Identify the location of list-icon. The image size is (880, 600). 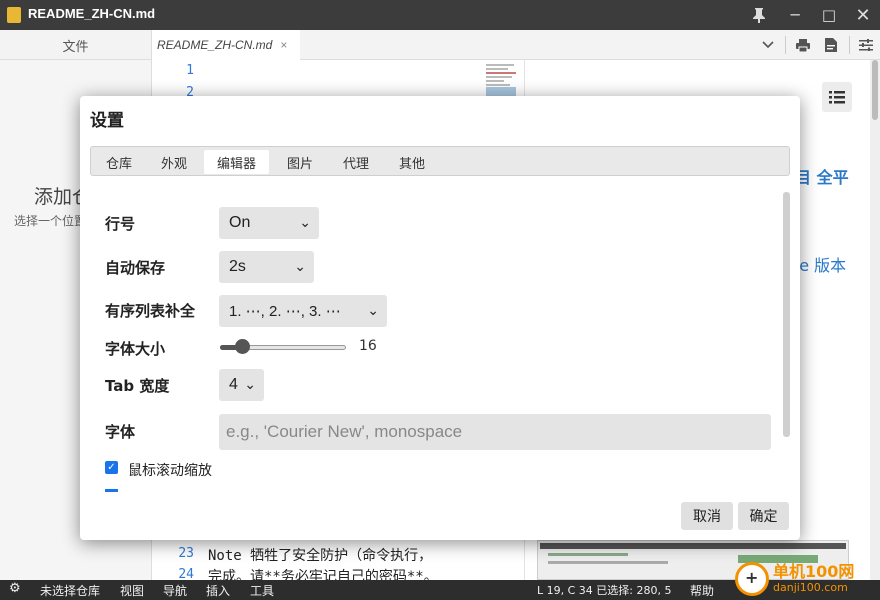
(837, 96).